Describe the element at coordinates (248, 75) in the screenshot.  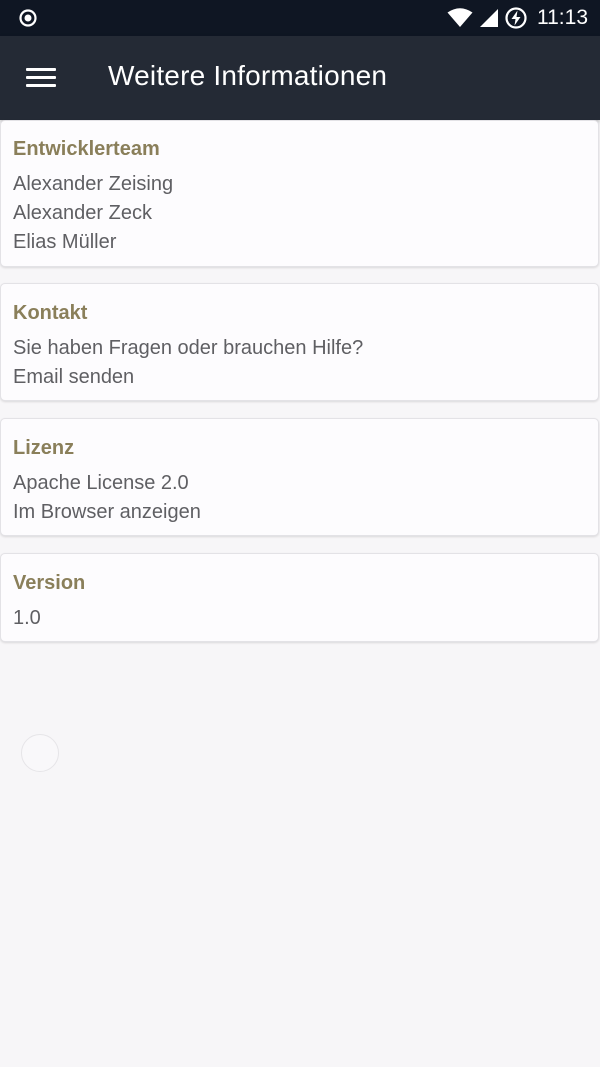
I see `page-title: Weitere Informationen` at that location.